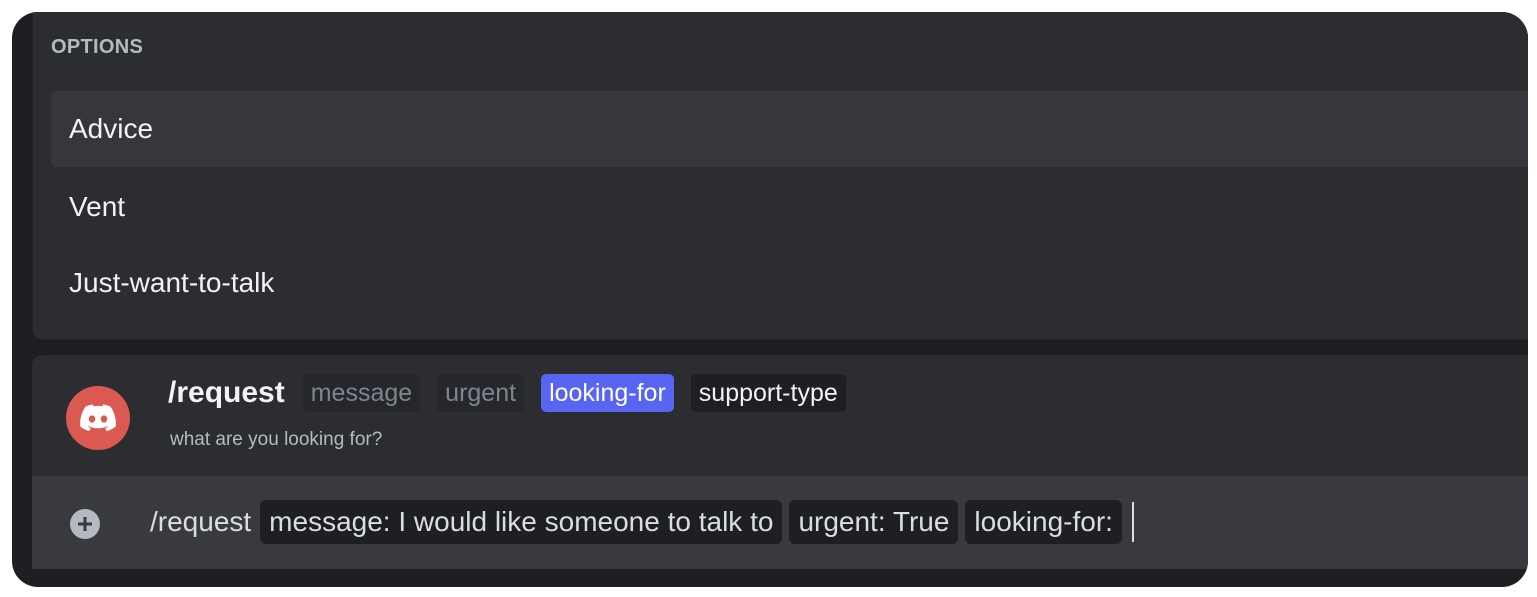  I want to click on param-message: message, so click(361, 393).